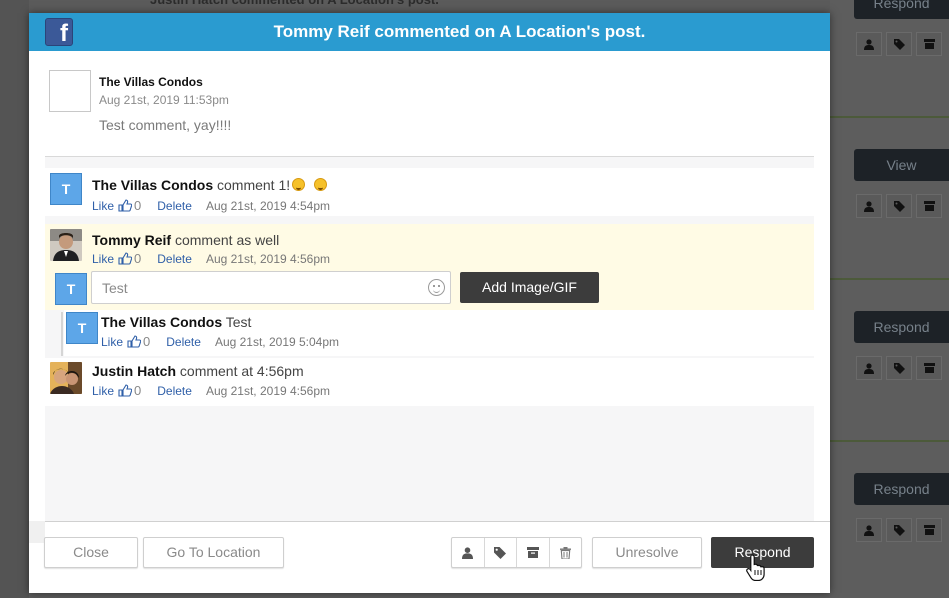 The height and width of the screenshot is (598, 949). What do you see at coordinates (889, 299) in the screenshot?
I see `background-action-column` at bounding box center [889, 299].